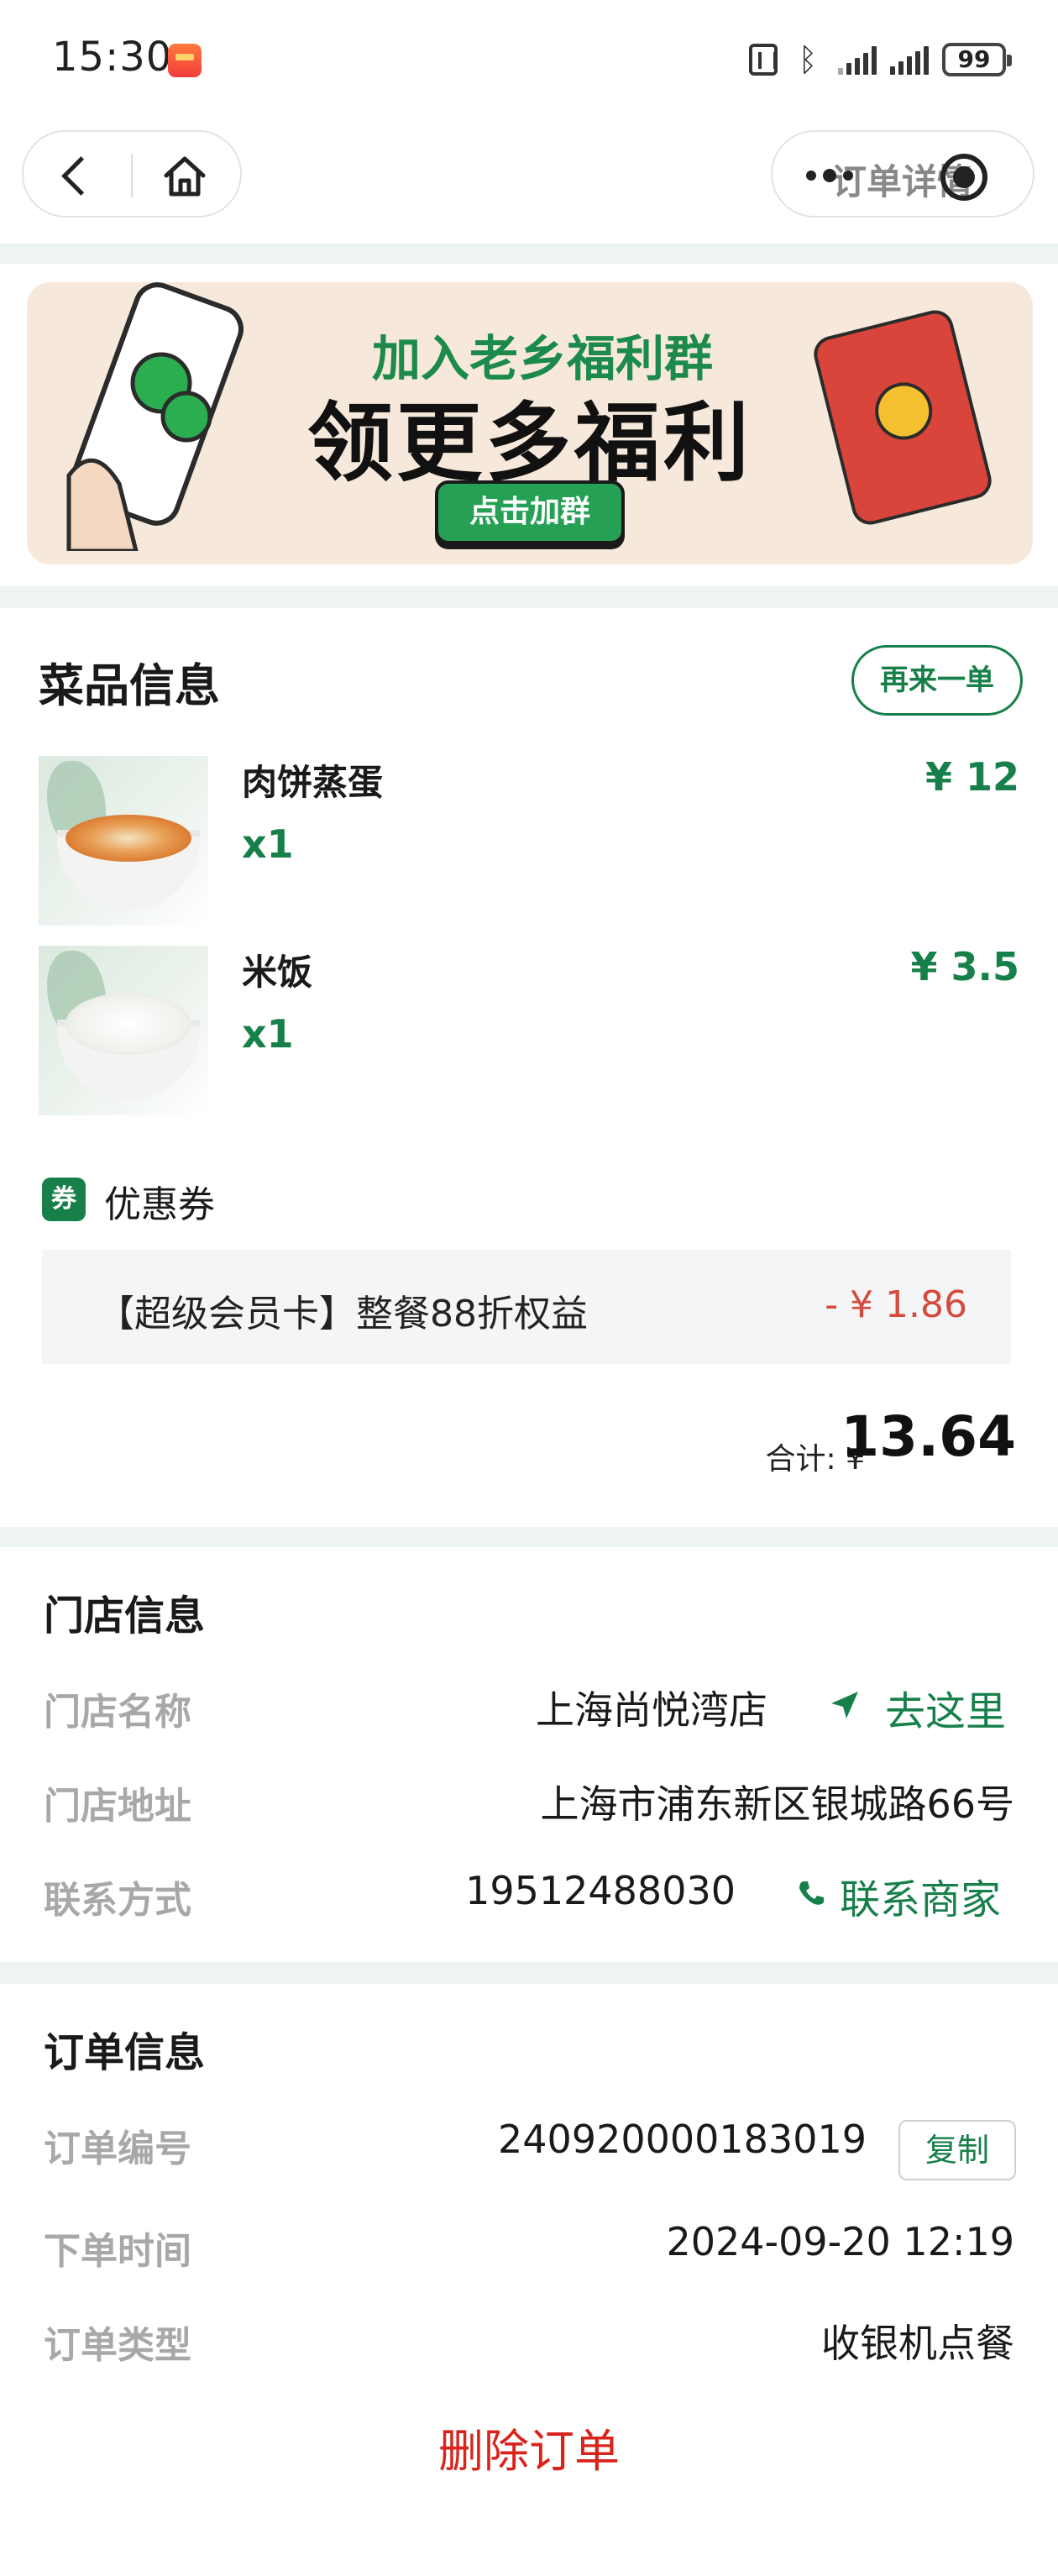 This screenshot has width=1058, height=2576. Describe the element at coordinates (159, 1204) in the screenshot. I see `coupon-label: 优惠券` at that location.